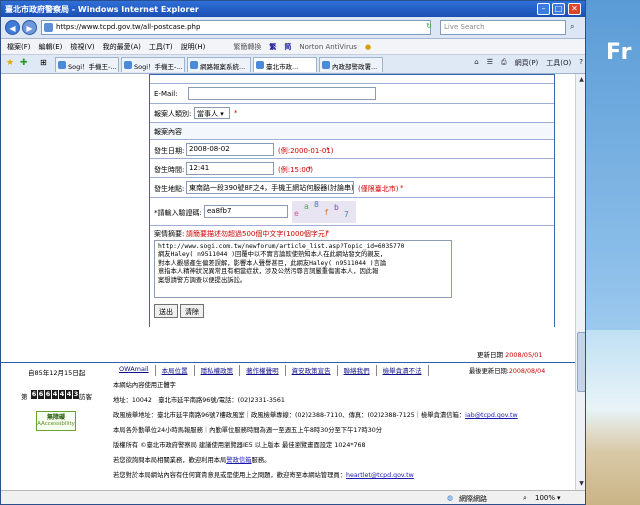 Image resolution: width=640 pixels, height=505 pixels. What do you see at coordinates (193, 47) in the screenshot?
I see `menu-help: 說明(H)` at bounding box center [193, 47].